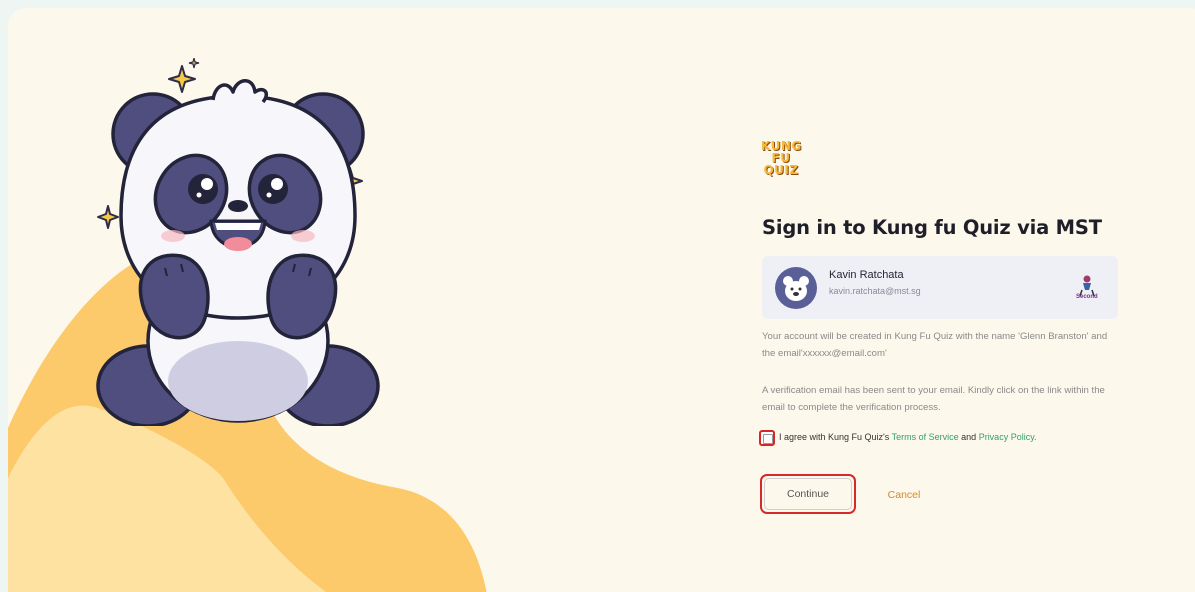  Describe the element at coordinates (904, 495) in the screenshot. I see `cancel-button: Cancel` at that location.